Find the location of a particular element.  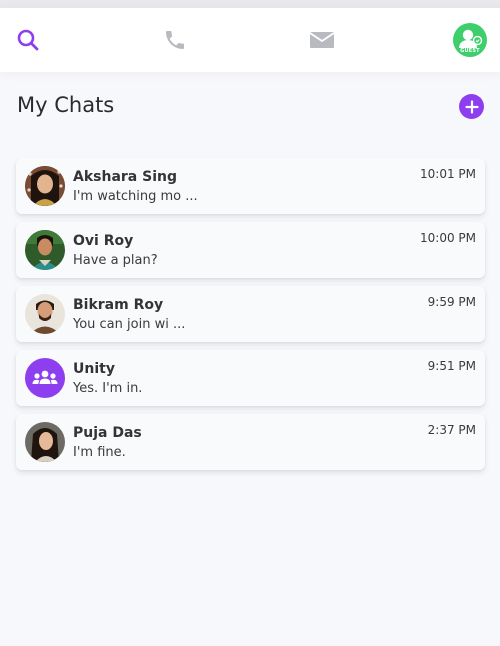

chat-preview: Have a plan? is located at coordinates (115, 260).